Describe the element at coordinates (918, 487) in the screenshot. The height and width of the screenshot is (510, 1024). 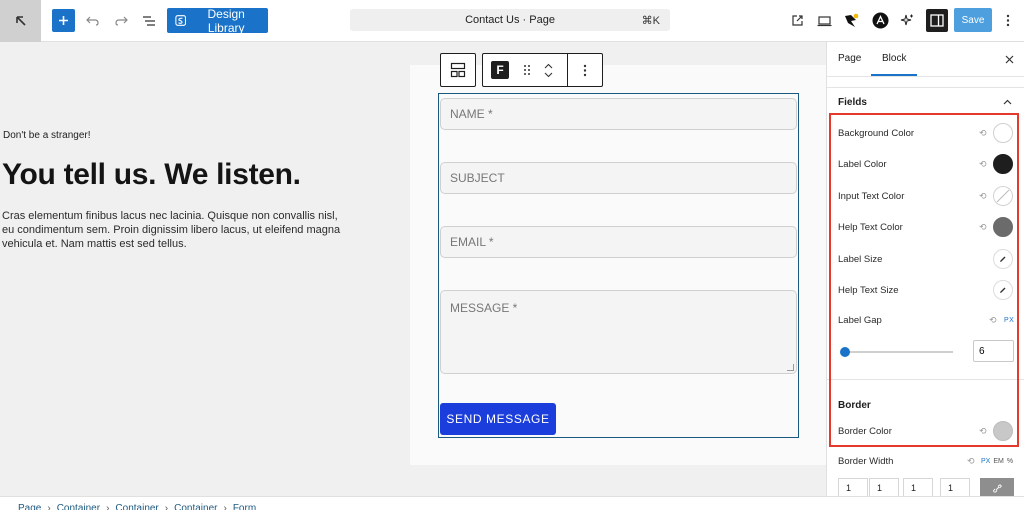
I see `border-width-bottom: 1` at that location.